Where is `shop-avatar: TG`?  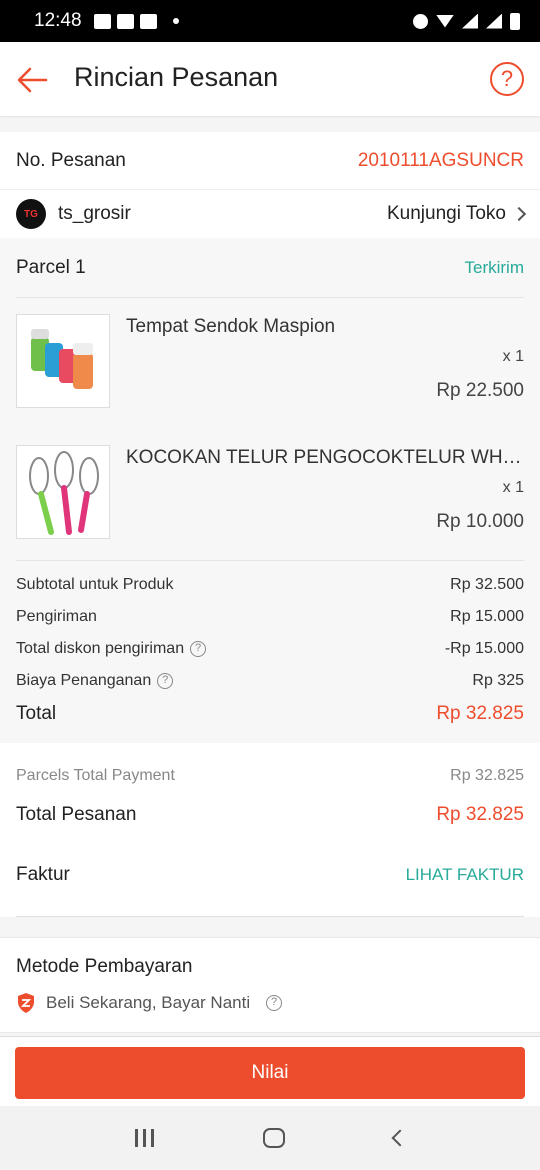 shop-avatar: TG is located at coordinates (31, 214).